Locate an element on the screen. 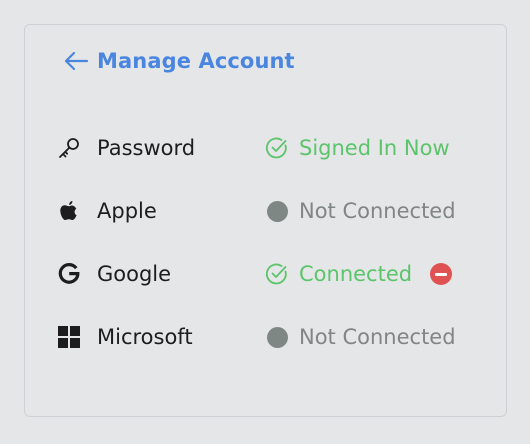 This screenshot has width=530, height=444. status-connected: Connected is located at coordinates (359, 274).